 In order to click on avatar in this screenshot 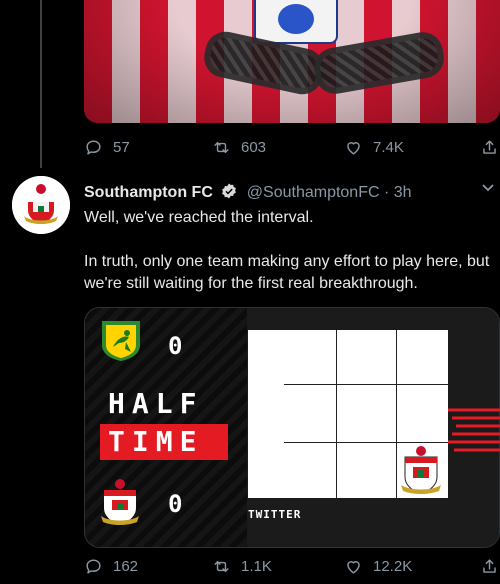, I will do `click(41, 205)`.